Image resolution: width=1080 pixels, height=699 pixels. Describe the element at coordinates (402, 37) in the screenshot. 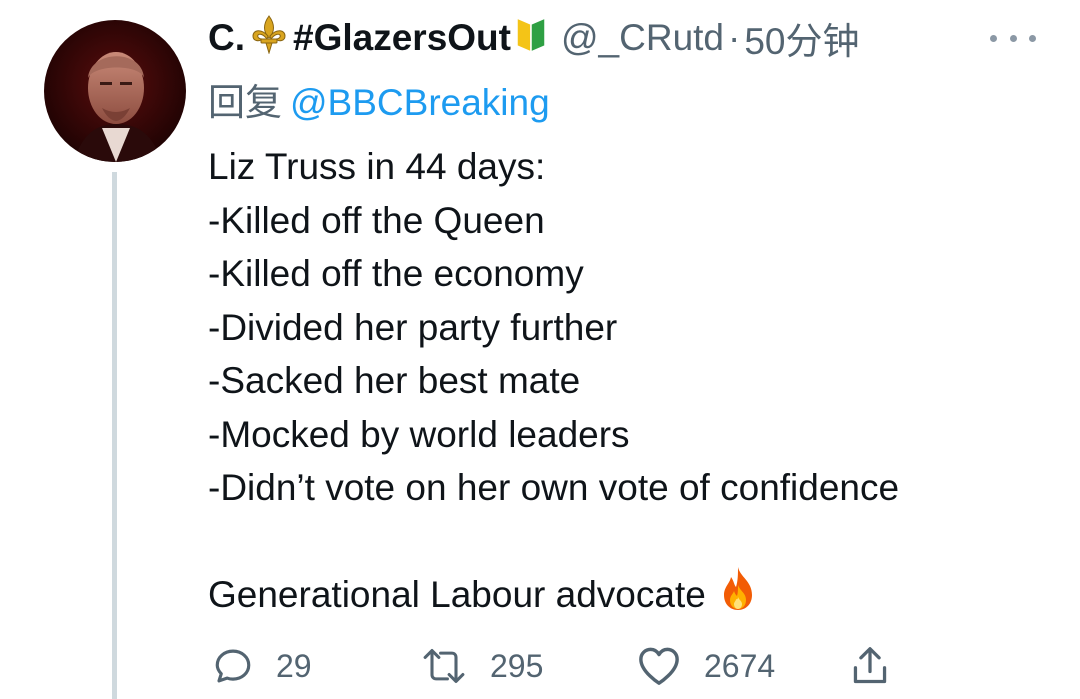

I see `author-name-hashtag: #GlazersOut` at that location.